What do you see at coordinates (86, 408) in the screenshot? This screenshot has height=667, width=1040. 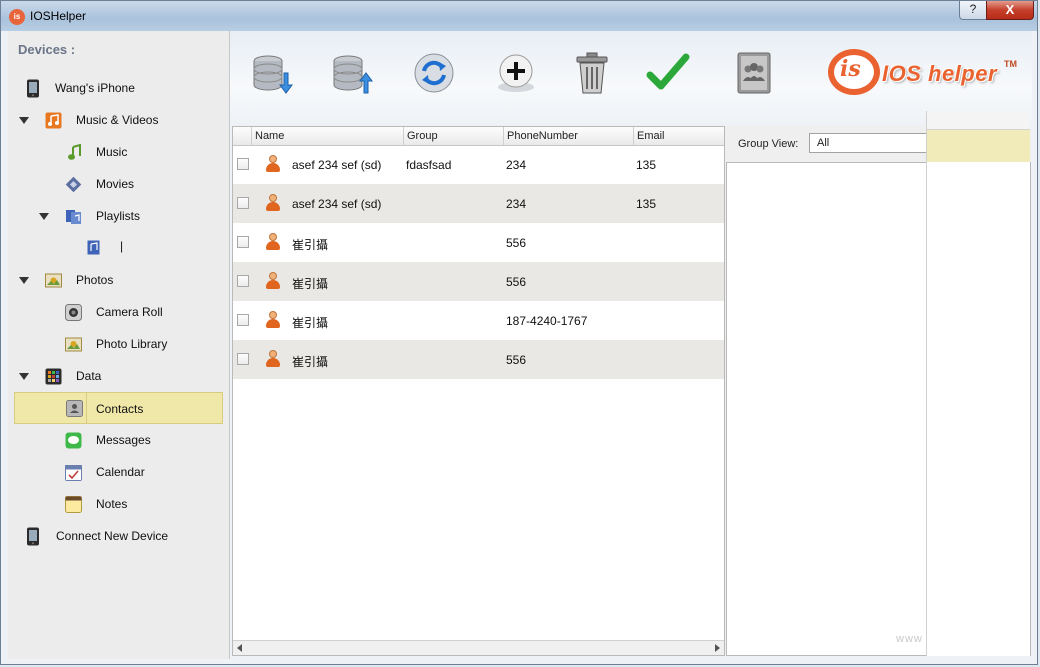 I see `selection-divider` at bounding box center [86, 408].